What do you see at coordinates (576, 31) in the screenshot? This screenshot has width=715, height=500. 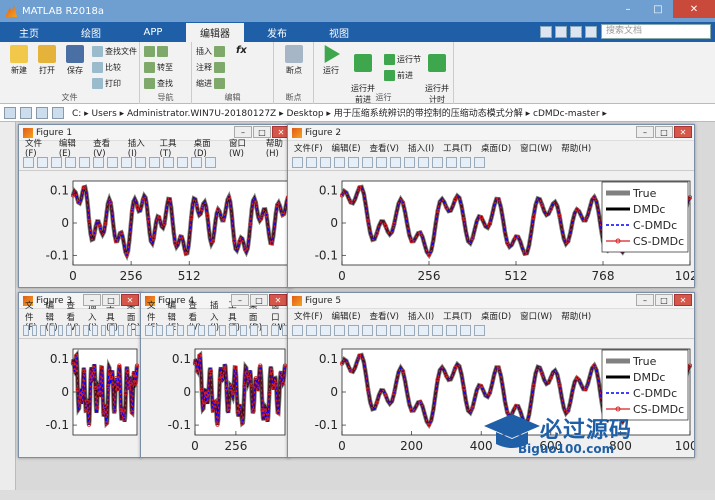 I see `redo-icon` at bounding box center [576, 31].